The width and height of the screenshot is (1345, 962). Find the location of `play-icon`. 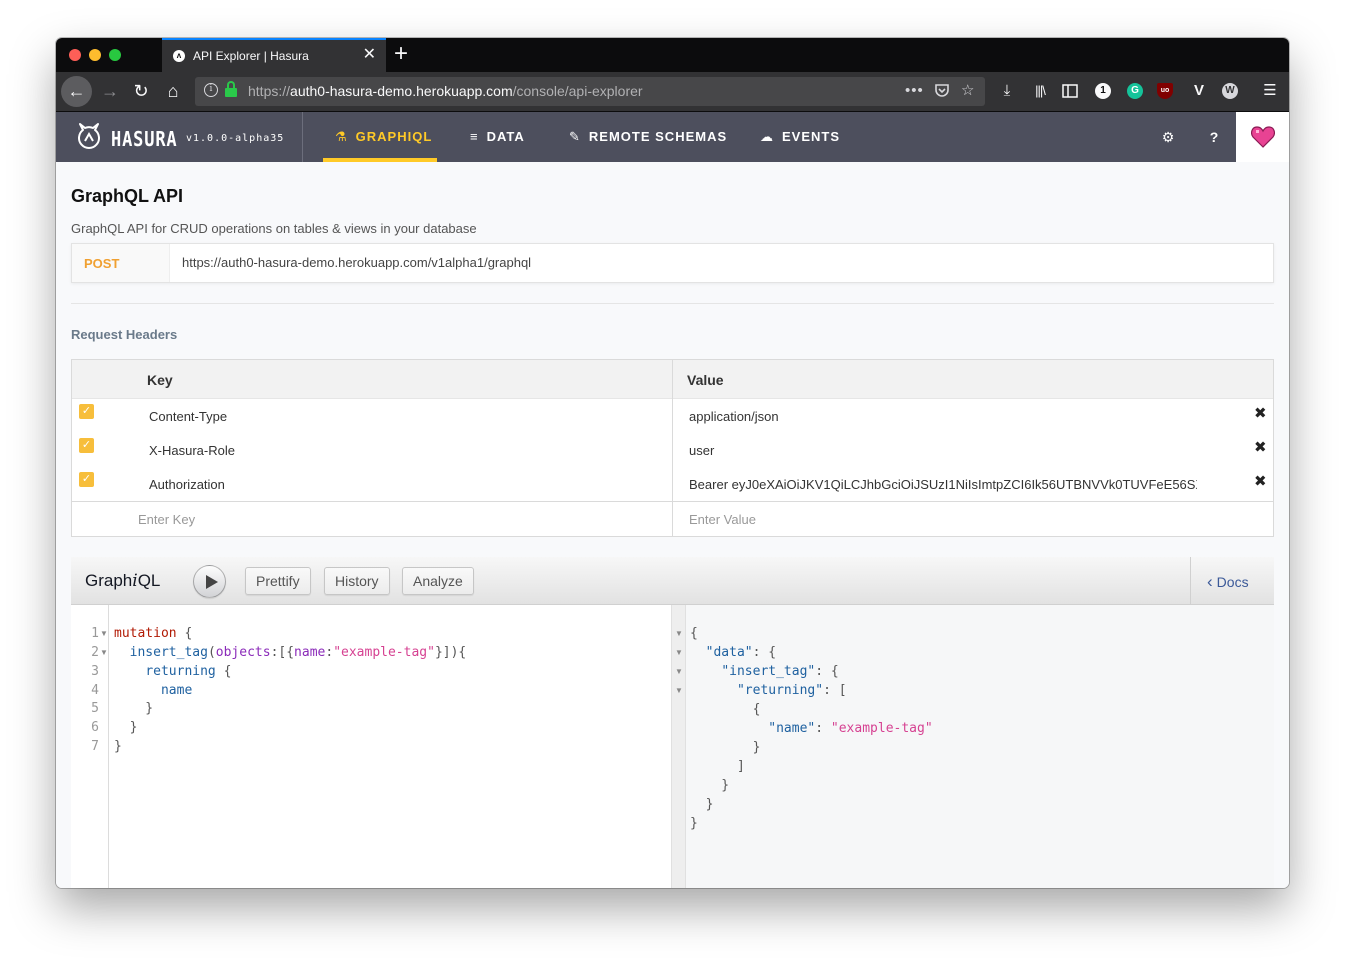

play-icon is located at coordinates (212, 582).